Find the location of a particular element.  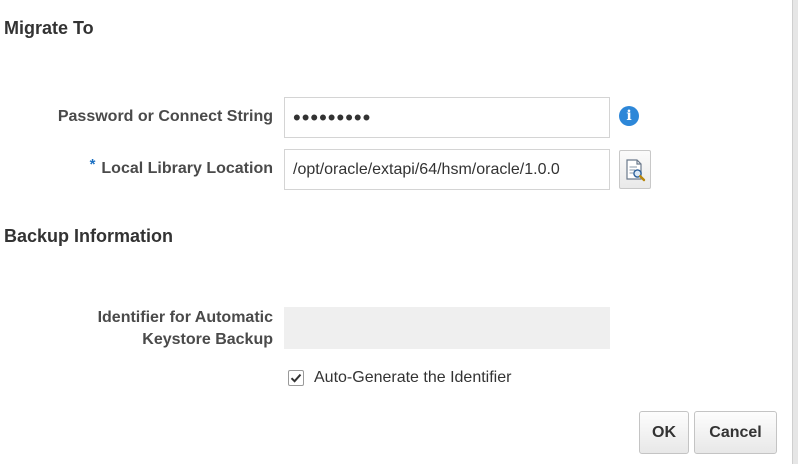

auto-generate-checkbox is located at coordinates (296, 378).